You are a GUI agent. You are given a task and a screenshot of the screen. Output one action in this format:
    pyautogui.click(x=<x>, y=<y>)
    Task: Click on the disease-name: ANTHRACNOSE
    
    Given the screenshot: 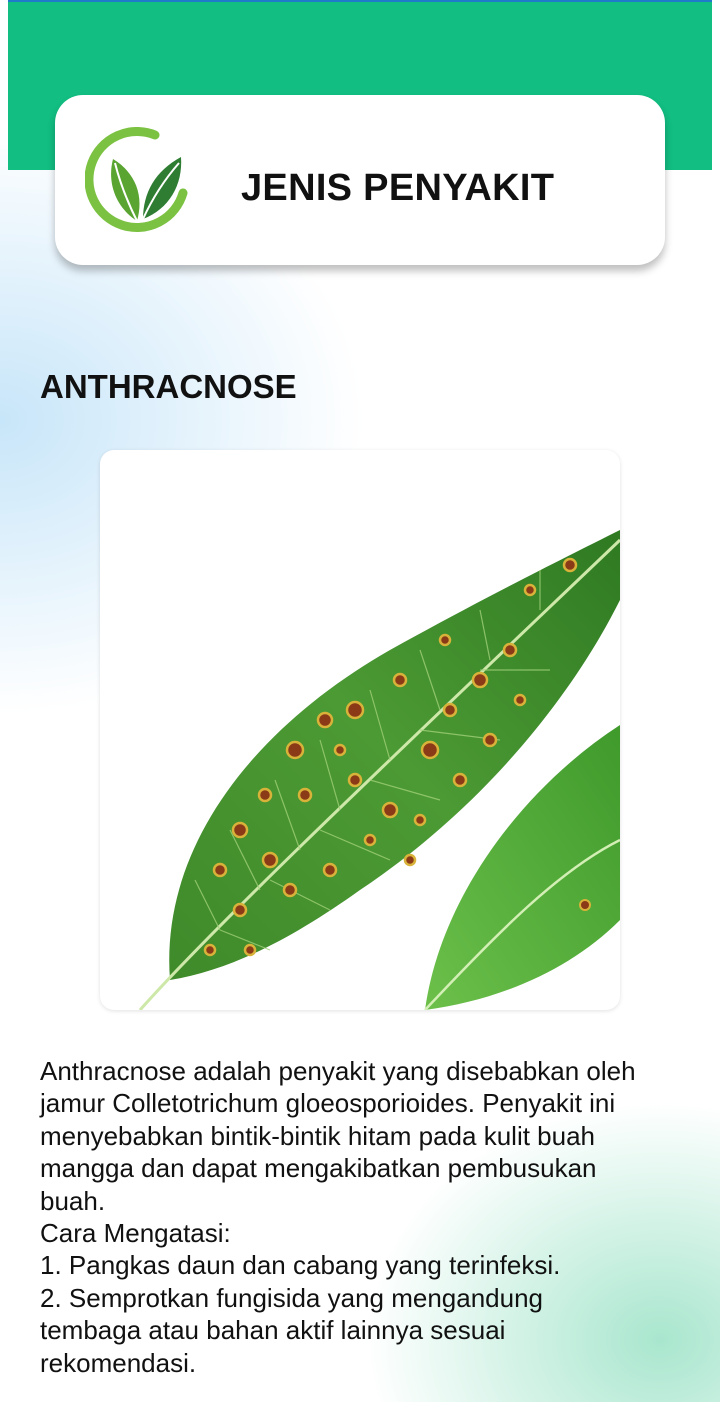 What is the action you would take?
    pyautogui.click(x=168, y=386)
    